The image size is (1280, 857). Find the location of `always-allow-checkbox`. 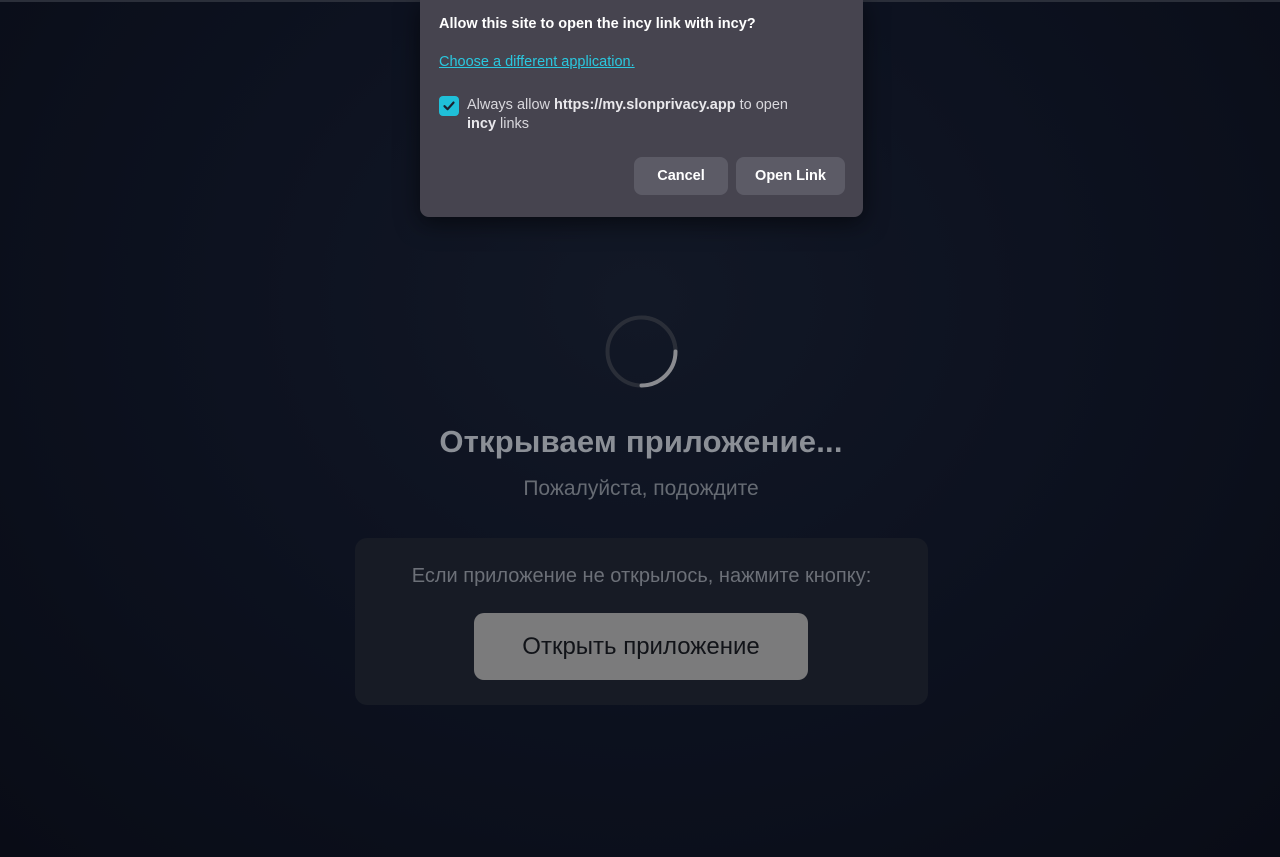

always-allow-checkbox is located at coordinates (449, 106).